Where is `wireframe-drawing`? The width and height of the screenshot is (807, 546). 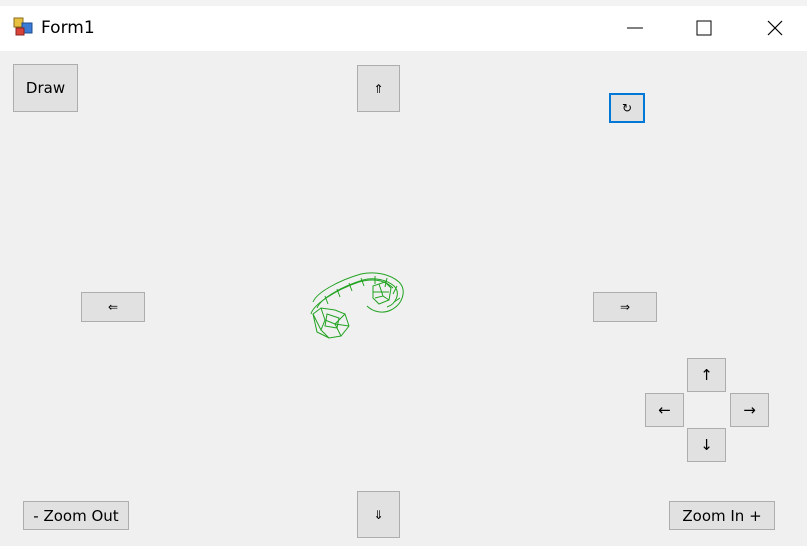 wireframe-drawing is located at coordinates (355, 304).